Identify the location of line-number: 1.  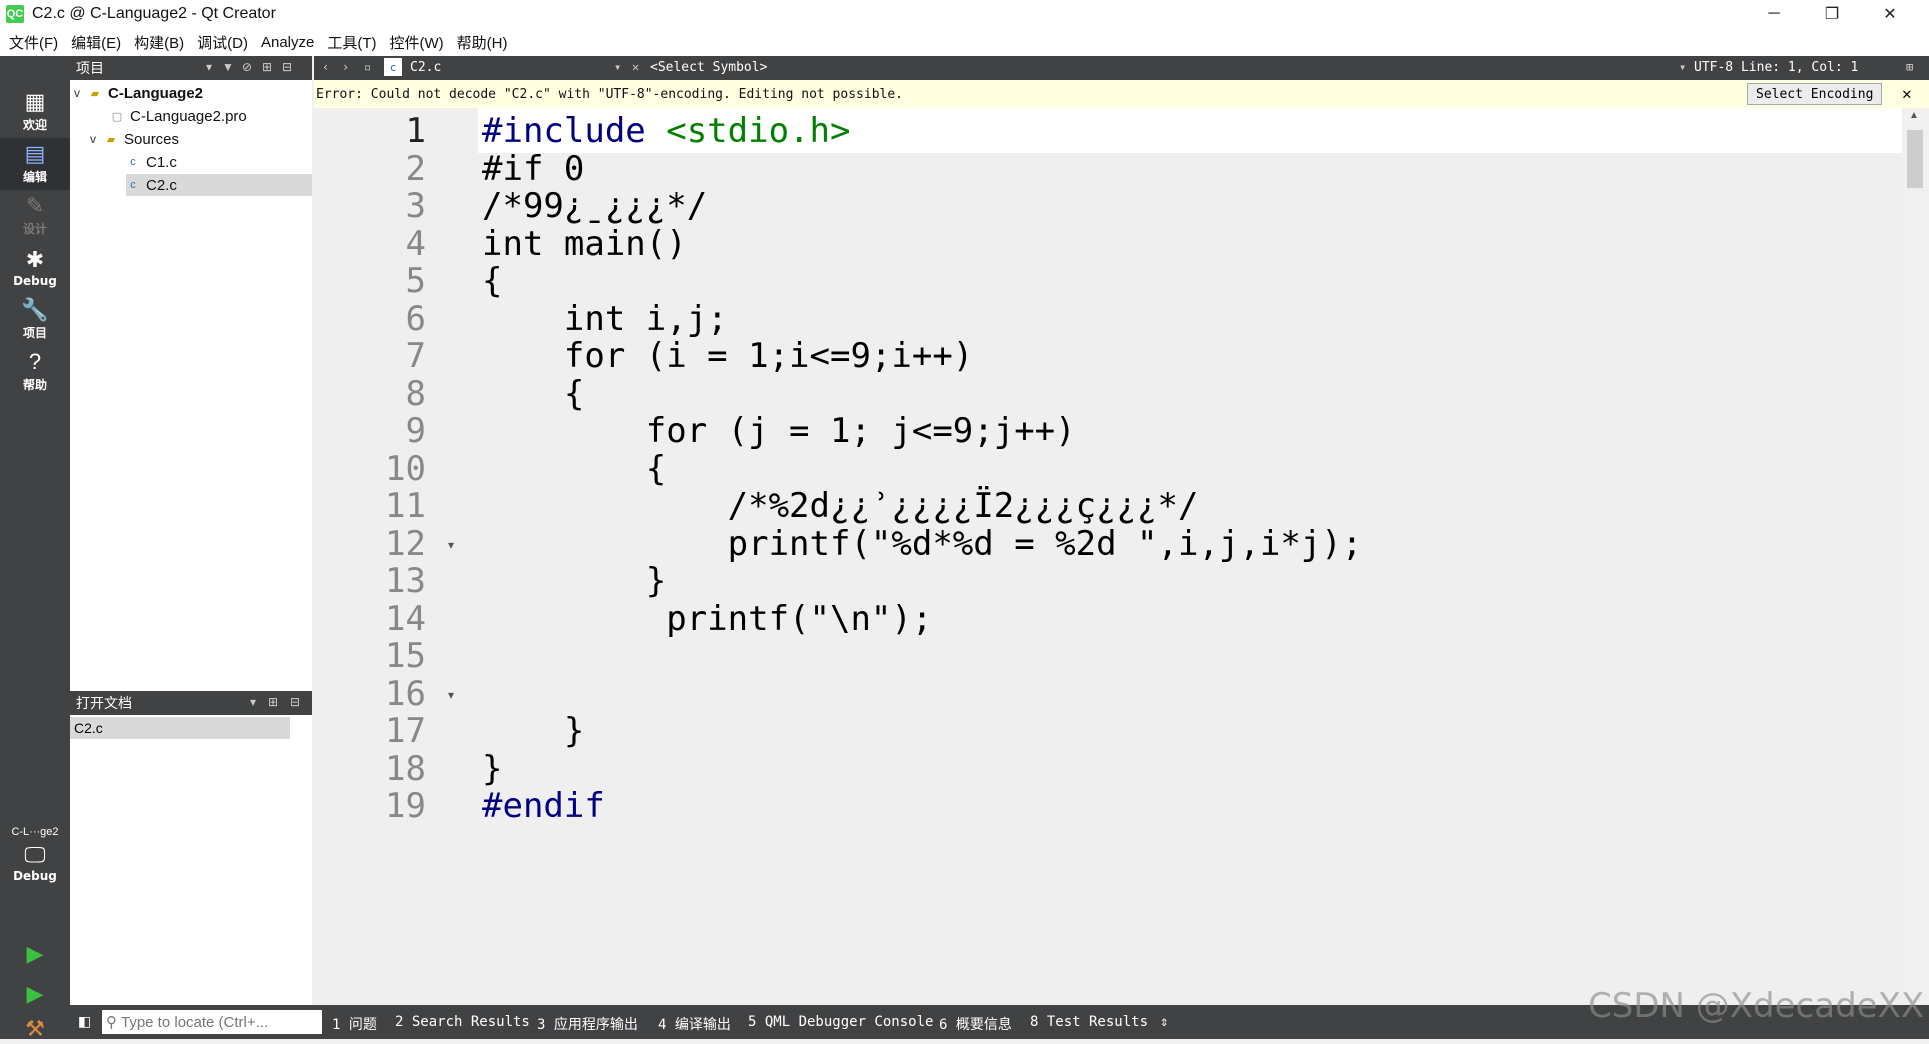
(415, 131).